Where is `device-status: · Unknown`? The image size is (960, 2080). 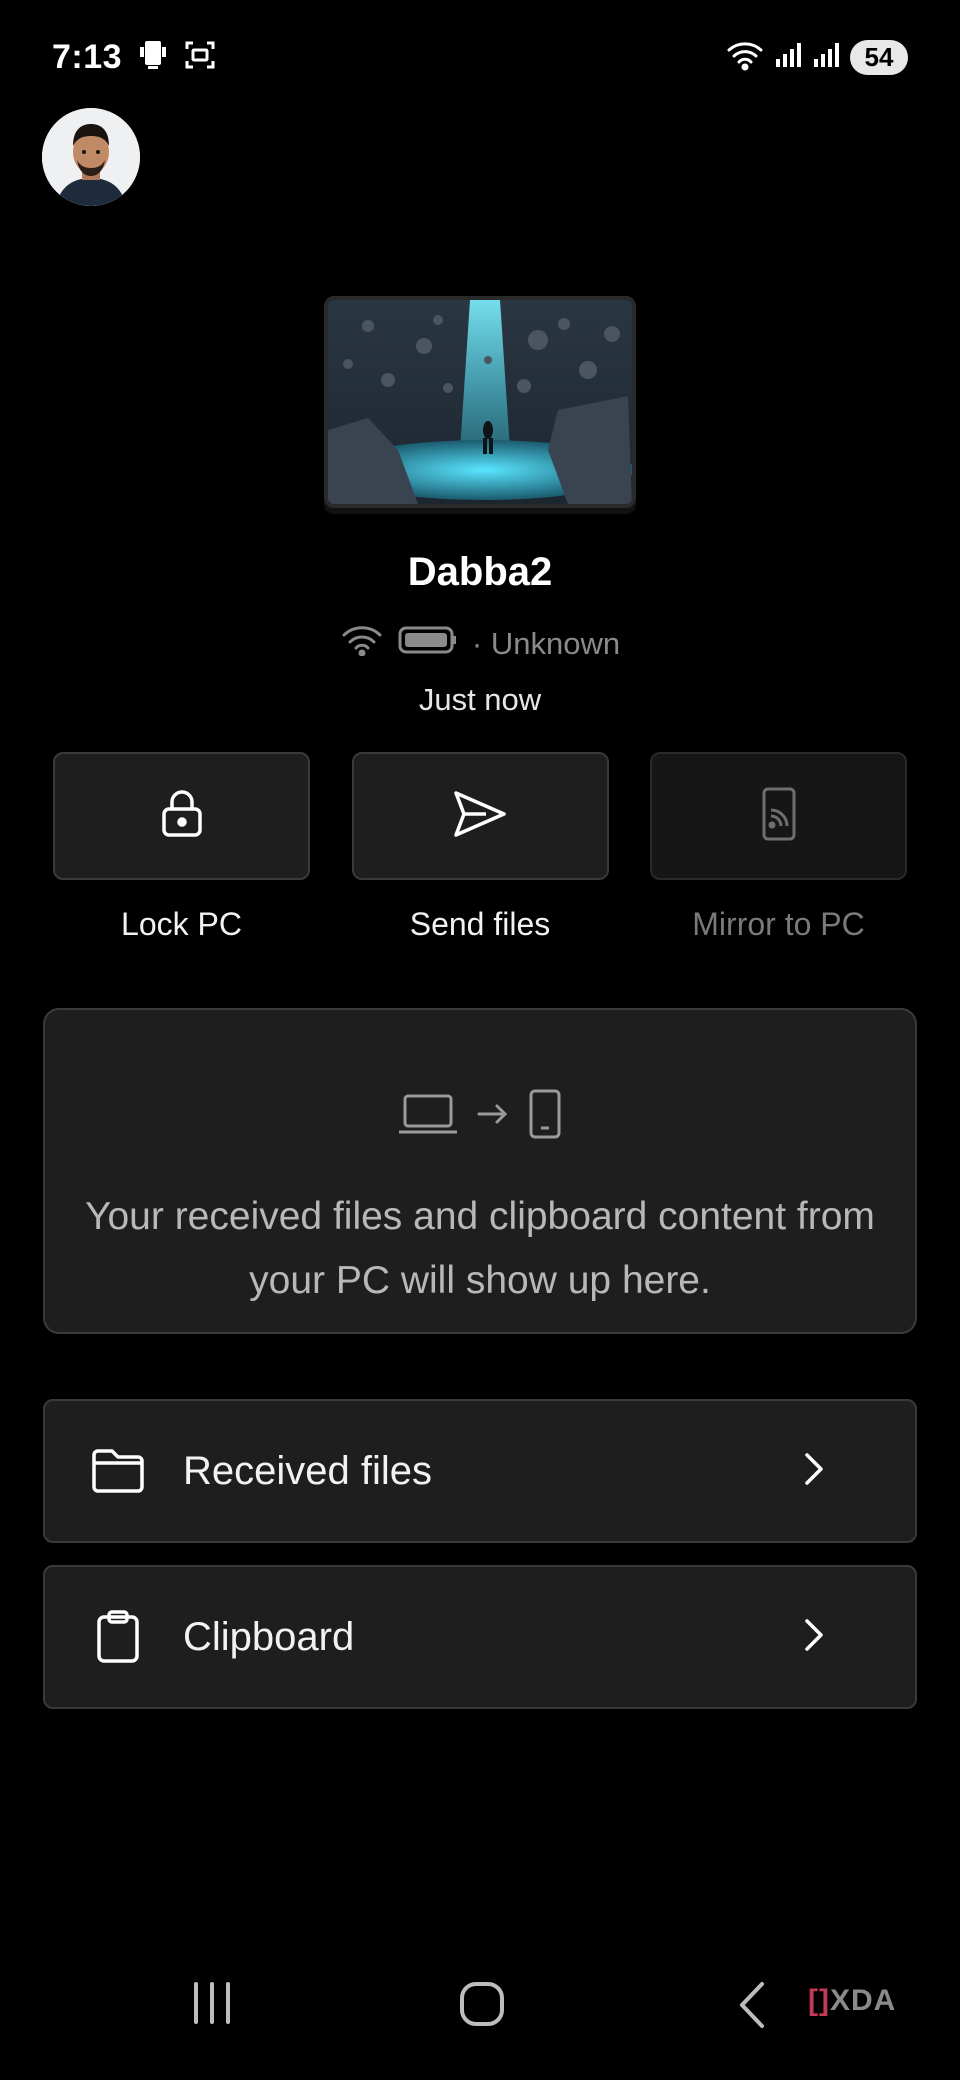
device-status: · Unknown is located at coordinates (480, 644).